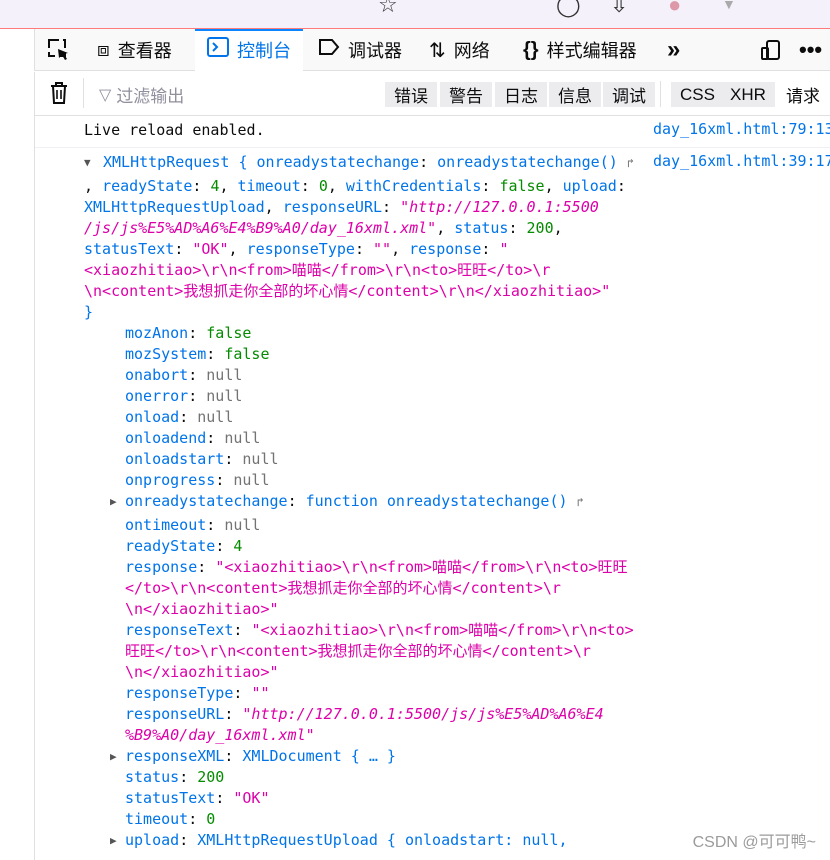 The height and width of the screenshot is (860, 830). Describe the element at coordinates (260, 693) in the screenshot. I see `value: ""` at that location.